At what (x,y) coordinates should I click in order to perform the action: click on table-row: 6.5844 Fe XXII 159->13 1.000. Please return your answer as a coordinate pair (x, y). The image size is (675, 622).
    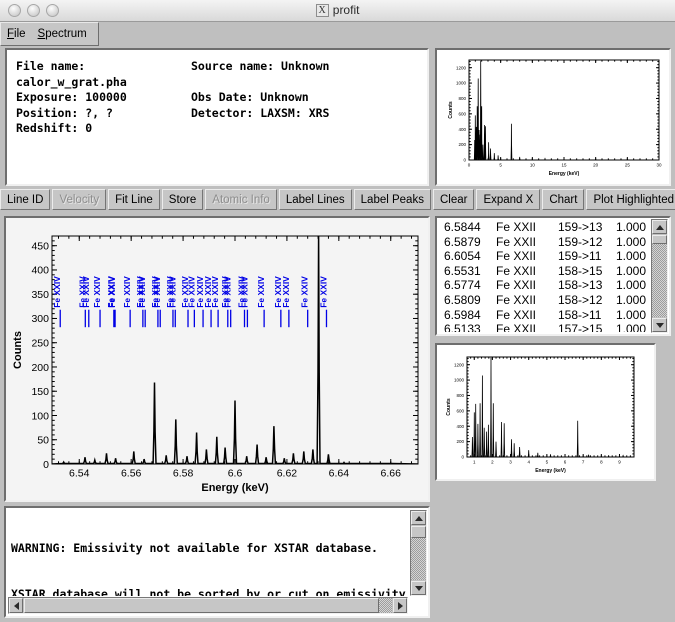
    Looking at the image, I should click on (544, 227).